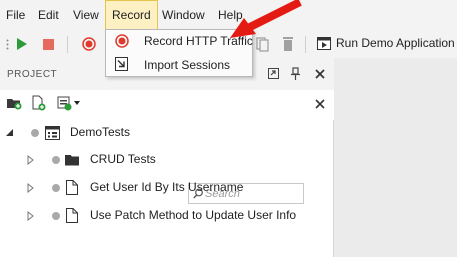 The width and height of the screenshot is (457, 257). Describe the element at coordinates (48, 15) in the screenshot. I see `menu-edit: Edit` at that location.